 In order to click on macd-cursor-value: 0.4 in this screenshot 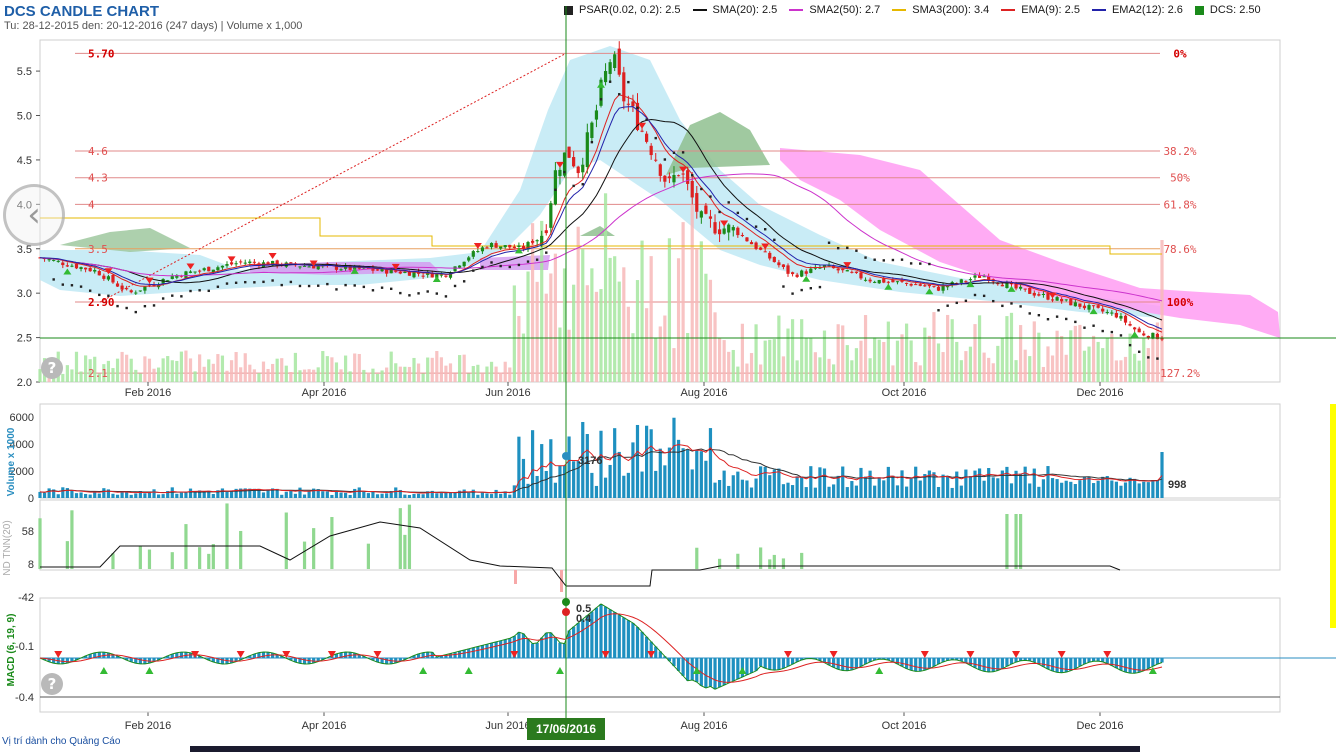, I will do `click(584, 619)`.